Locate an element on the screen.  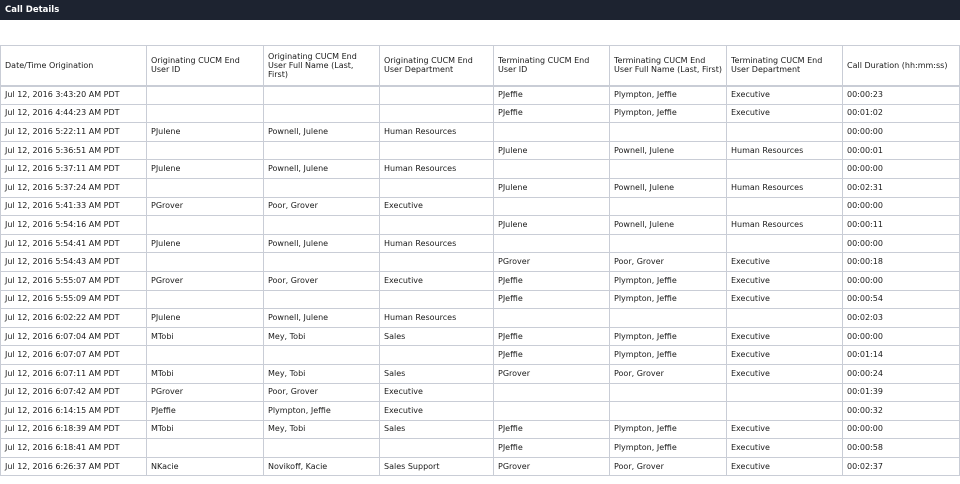
cell-call-duration: 00:02:03 is located at coordinates (901, 318).